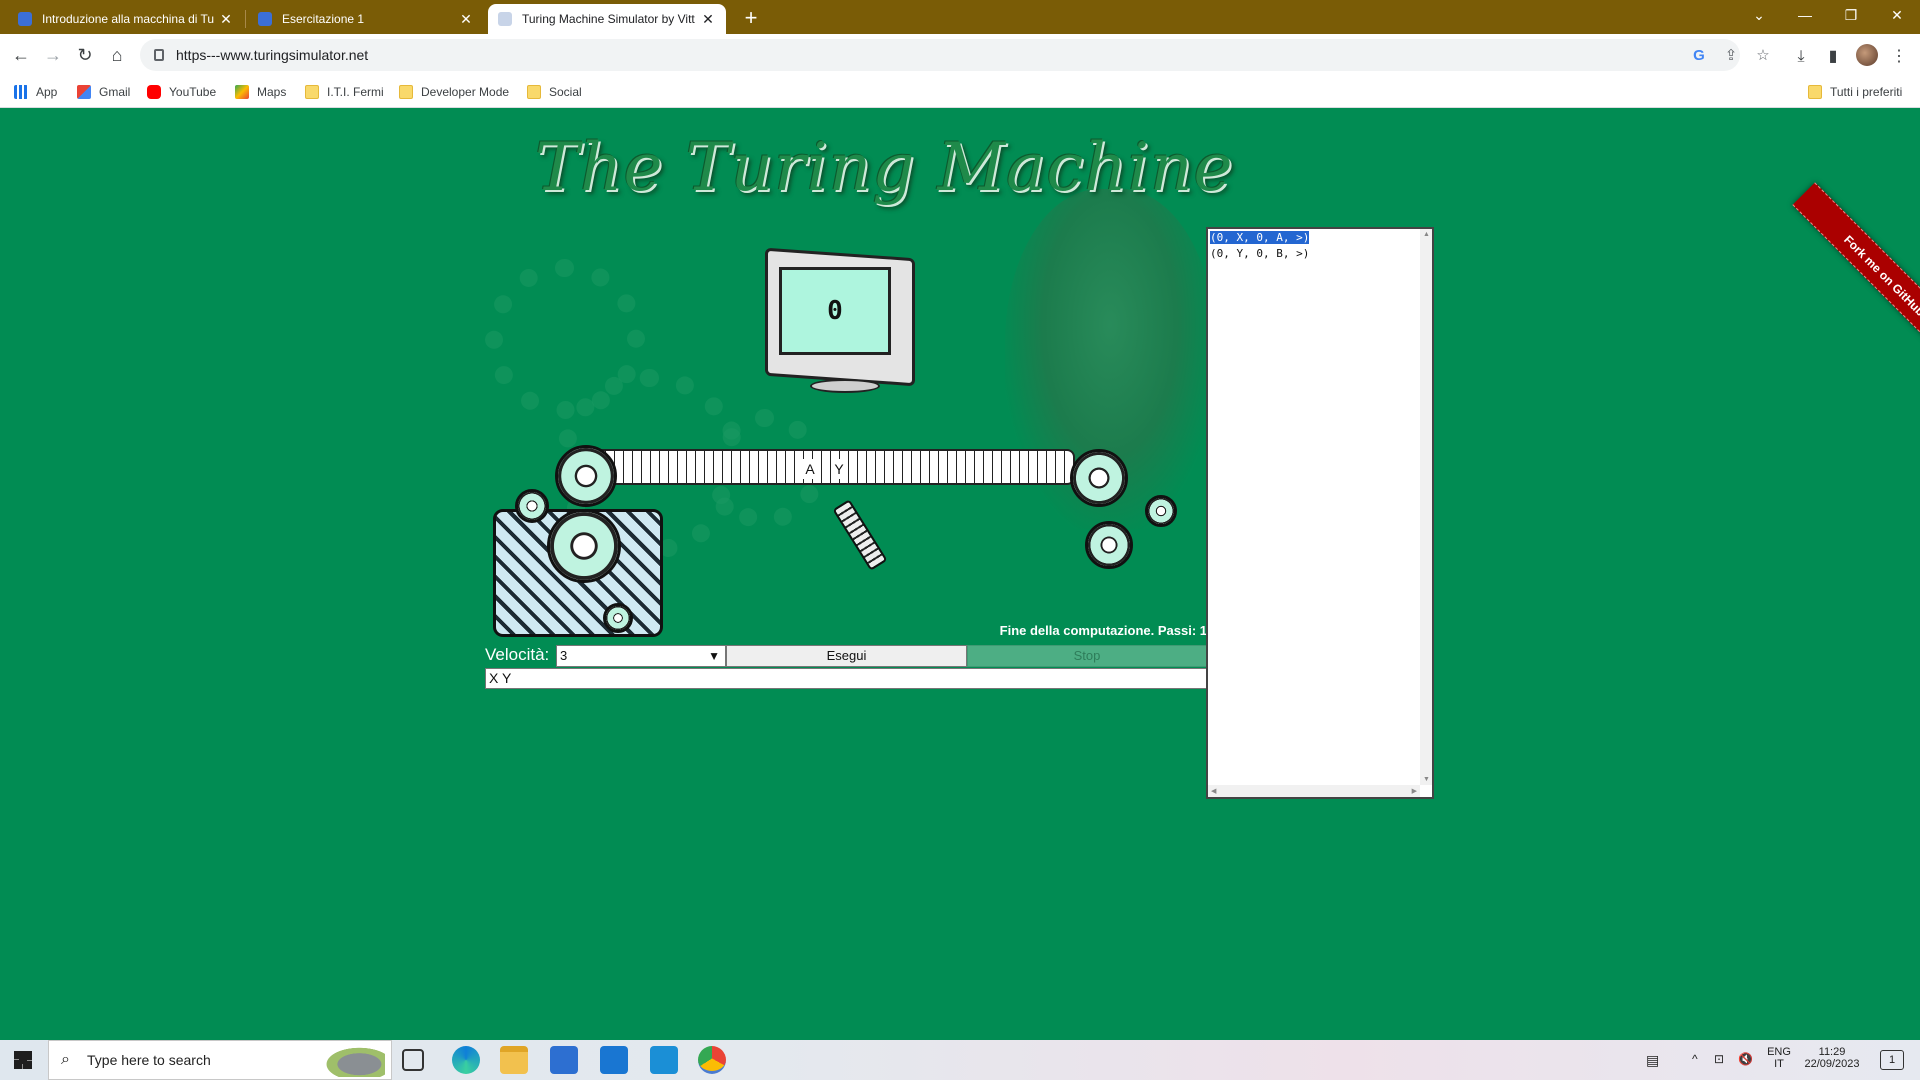  I want to click on speed-select: 3 ▼, so click(641, 656).